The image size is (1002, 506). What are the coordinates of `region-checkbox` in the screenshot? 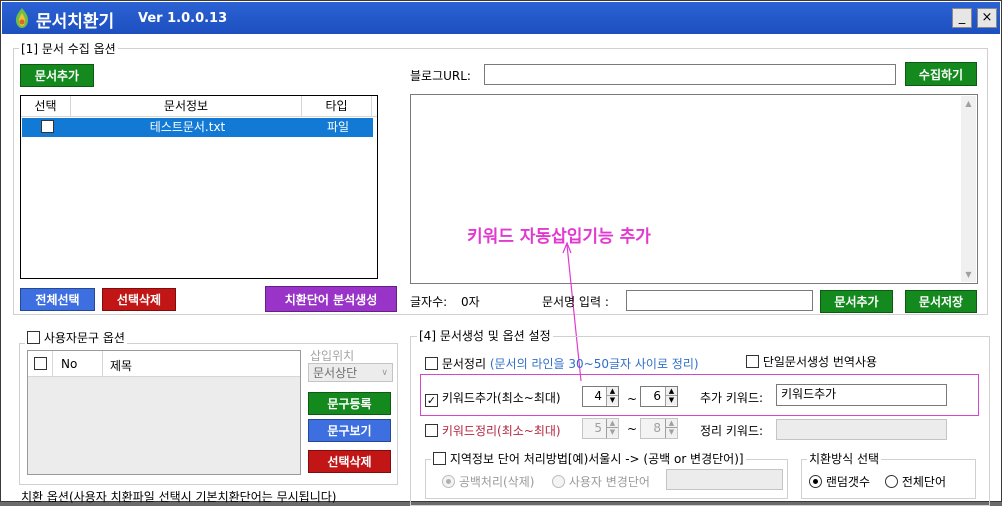 It's located at (439, 458).